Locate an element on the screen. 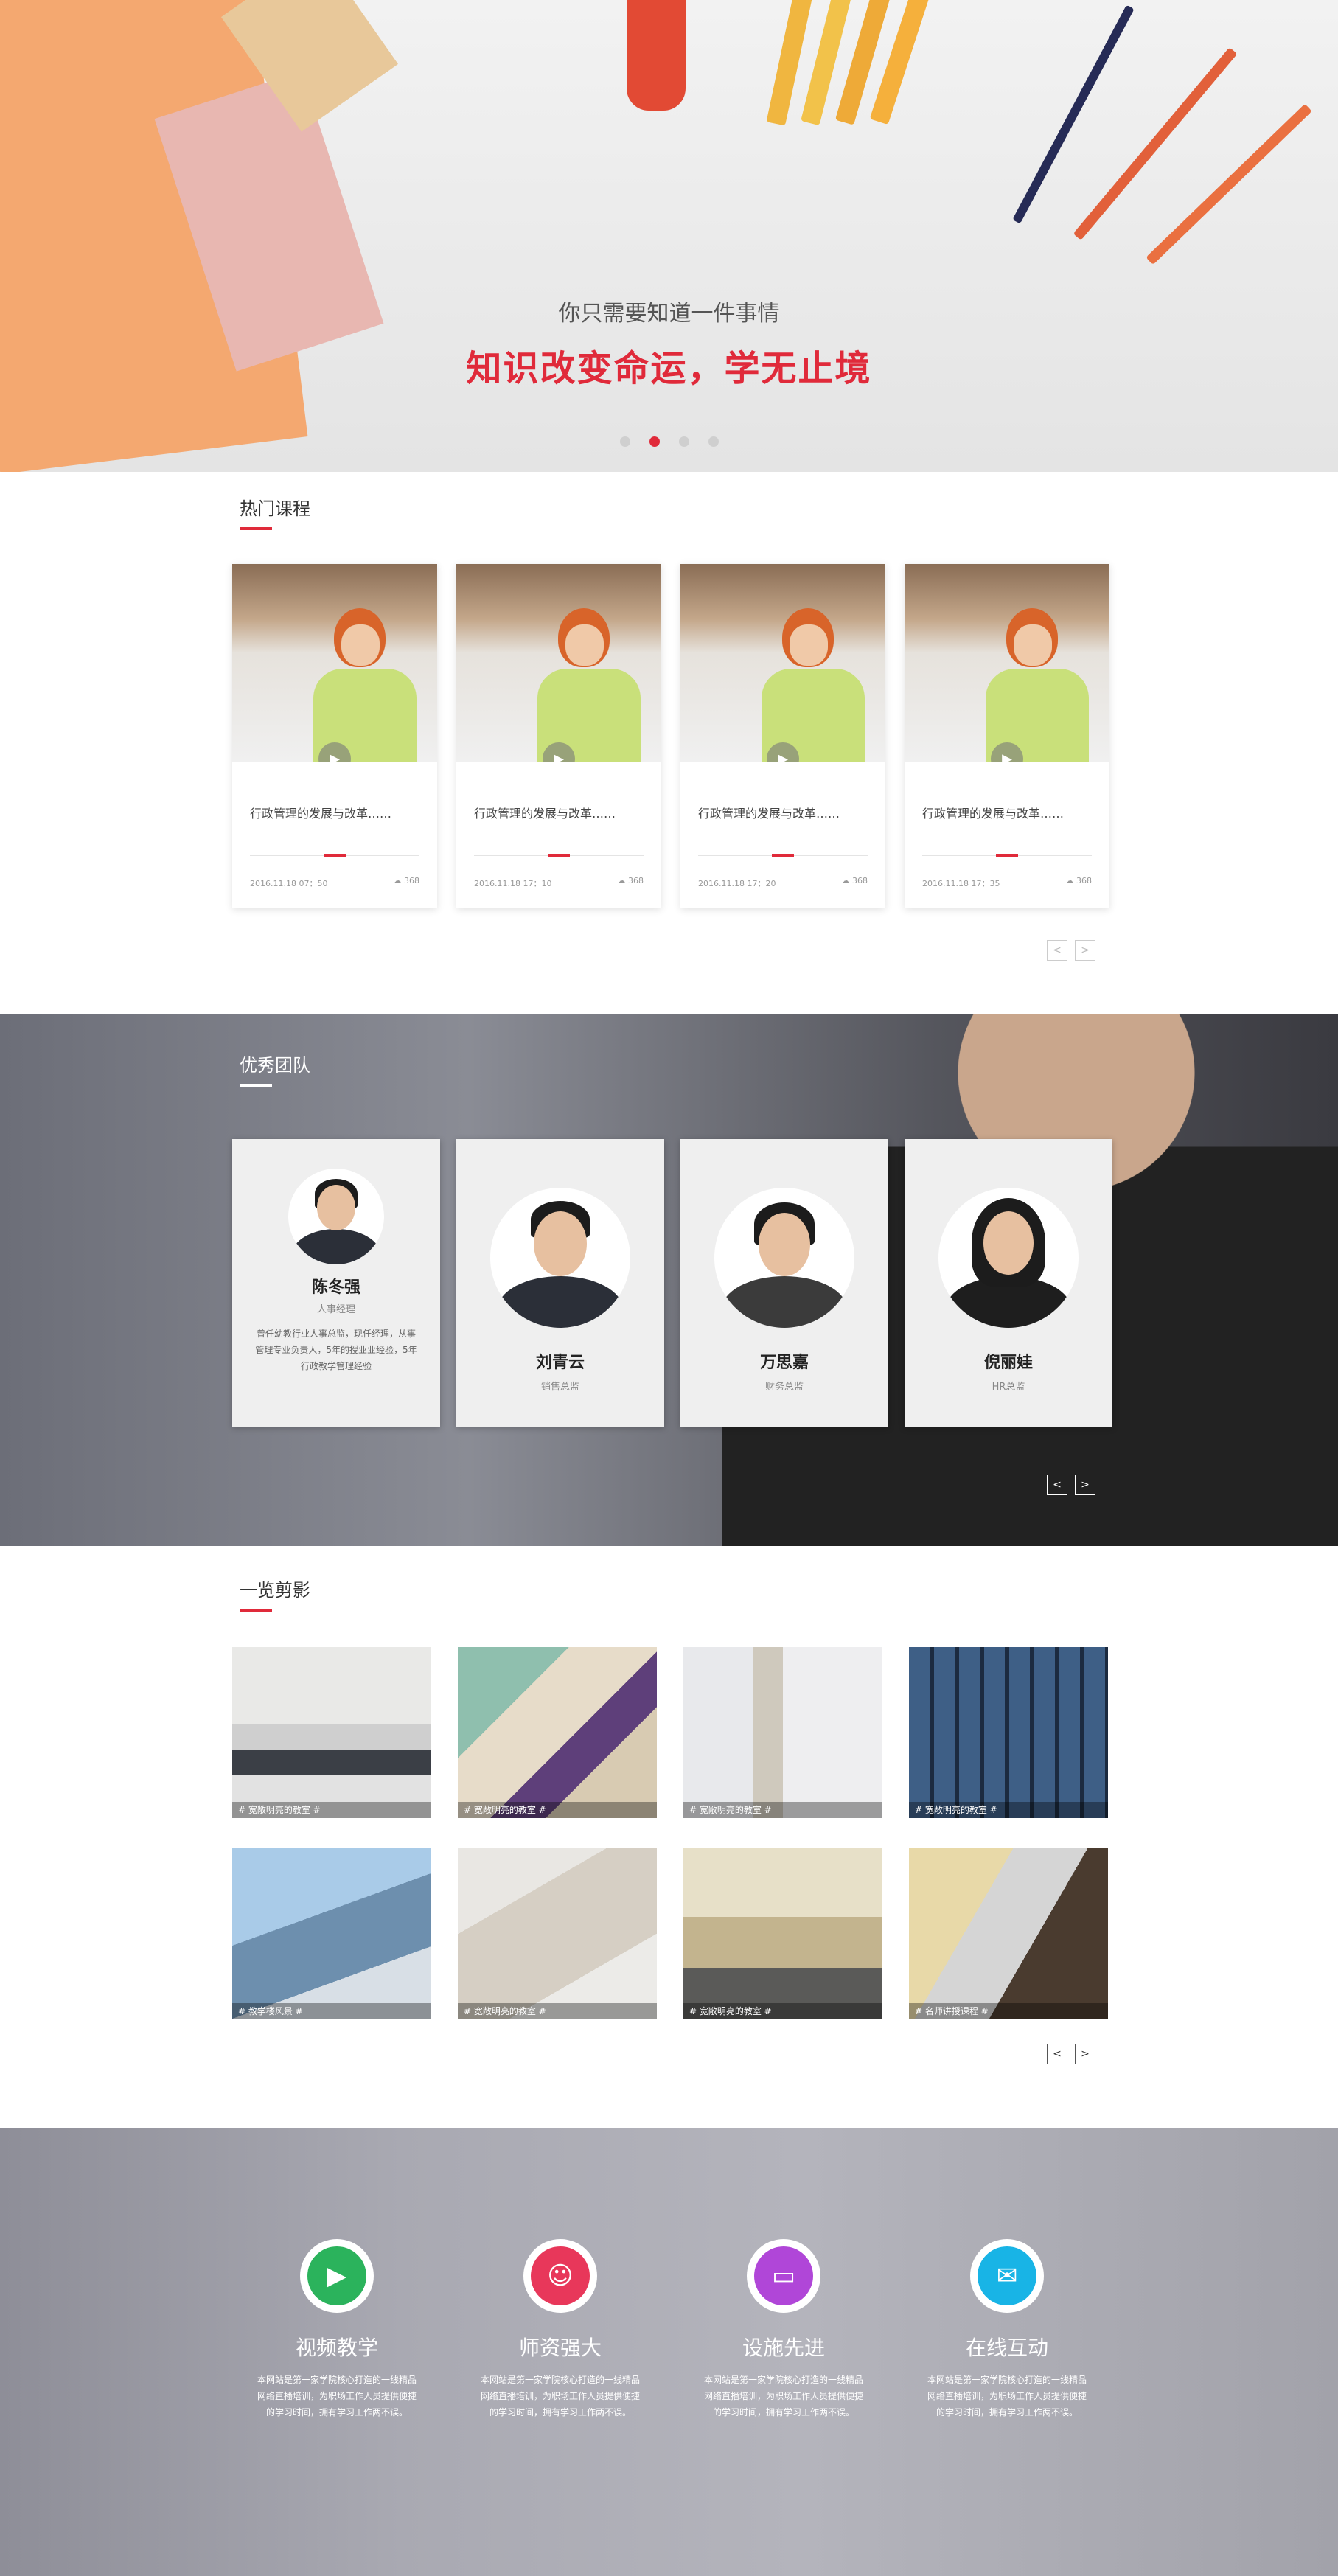  section-title-text: 优秀团队 is located at coordinates (275, 1065).